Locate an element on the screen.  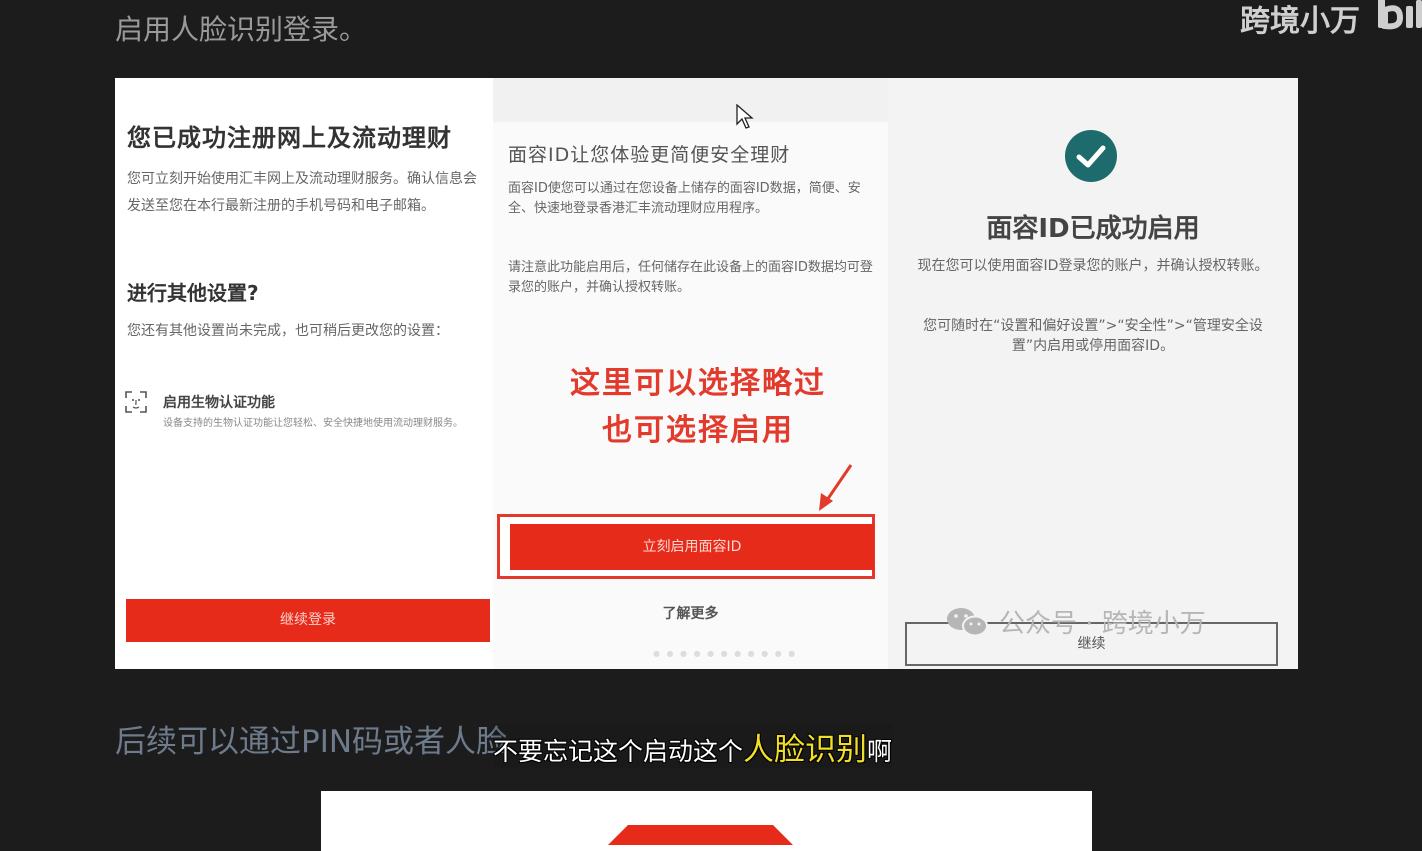
mouse-cursor-icon is located at coordinates (745, 116).